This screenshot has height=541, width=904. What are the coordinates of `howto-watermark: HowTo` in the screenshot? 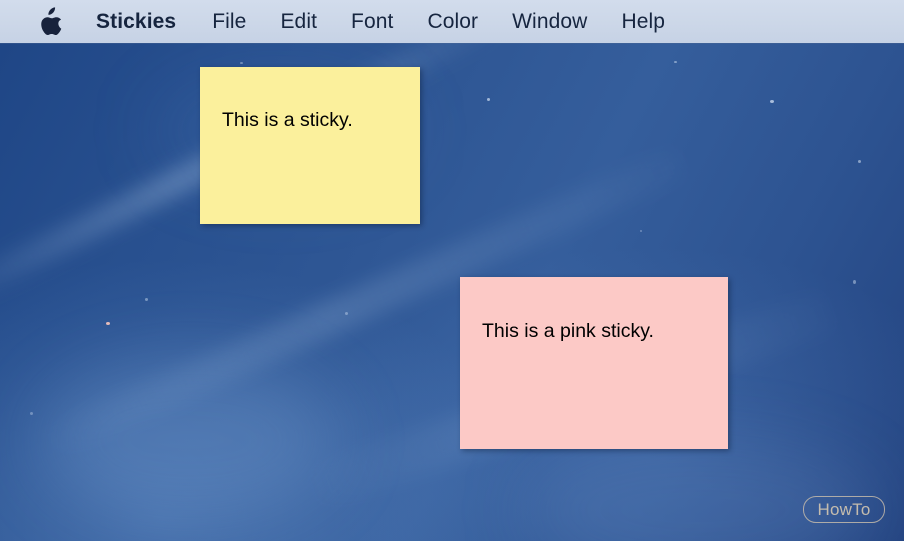 It's located at (844, 509).